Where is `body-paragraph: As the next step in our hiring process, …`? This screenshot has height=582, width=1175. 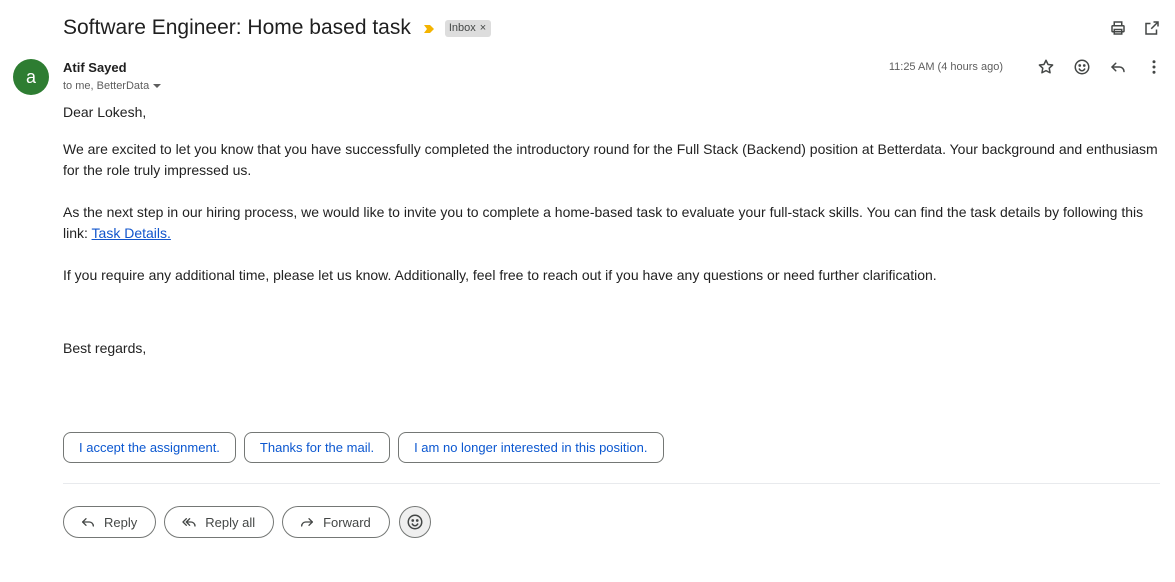 body-paragraph: As the next step in our hiring process, … is located at coordinates (610, 223).